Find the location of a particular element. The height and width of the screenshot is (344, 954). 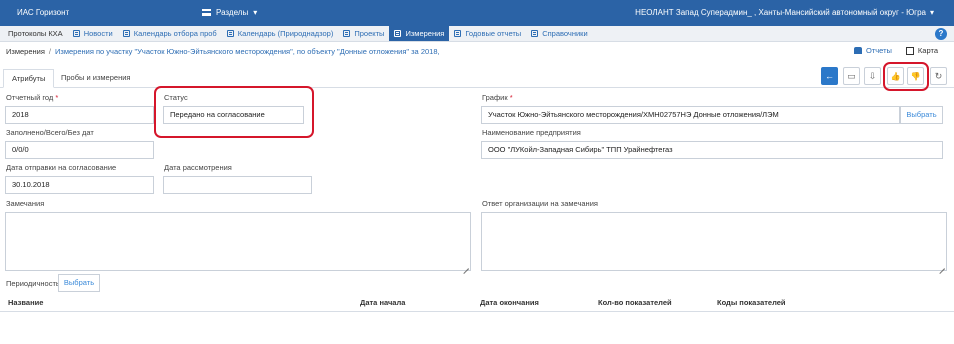

export-icon: ⇩ is located at coordinates (872, 75).